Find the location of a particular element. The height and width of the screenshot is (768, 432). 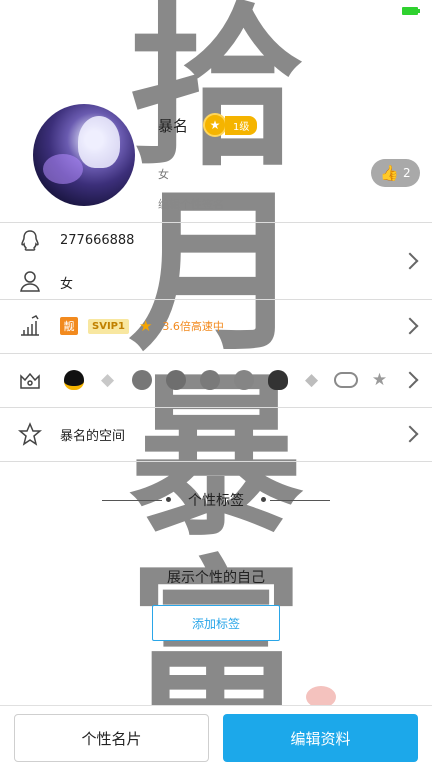

qzone-label: 暴名的空间 is located at coordinates (93, 436).